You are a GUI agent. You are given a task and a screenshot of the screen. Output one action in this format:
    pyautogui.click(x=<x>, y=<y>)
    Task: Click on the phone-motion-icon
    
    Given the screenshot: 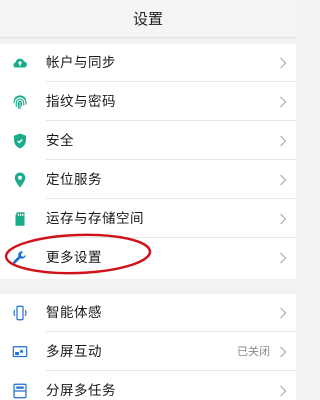 What is the action you would take?
    pyautogui.click(x=20, y=313)
    